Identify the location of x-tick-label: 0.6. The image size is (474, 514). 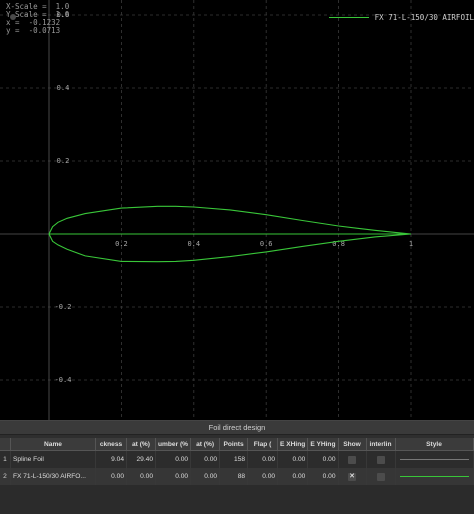
(266, 244).